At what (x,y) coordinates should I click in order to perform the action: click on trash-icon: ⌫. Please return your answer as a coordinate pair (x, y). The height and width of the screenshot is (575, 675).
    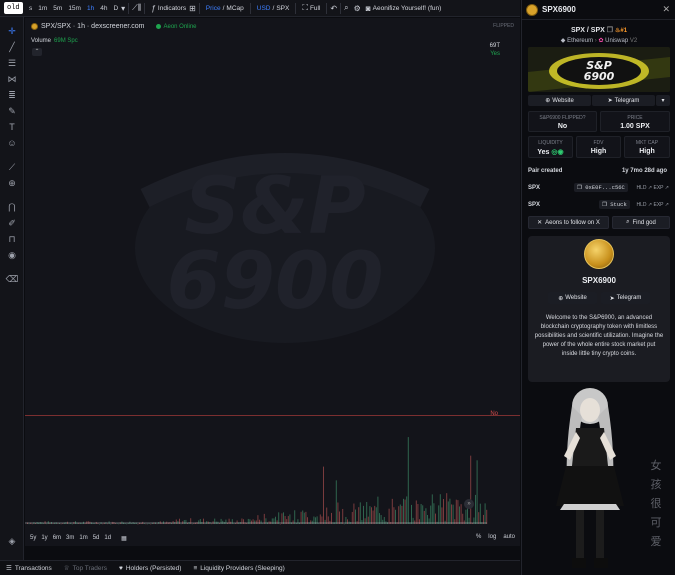
    Looking at the image, I should click on (12, 279).